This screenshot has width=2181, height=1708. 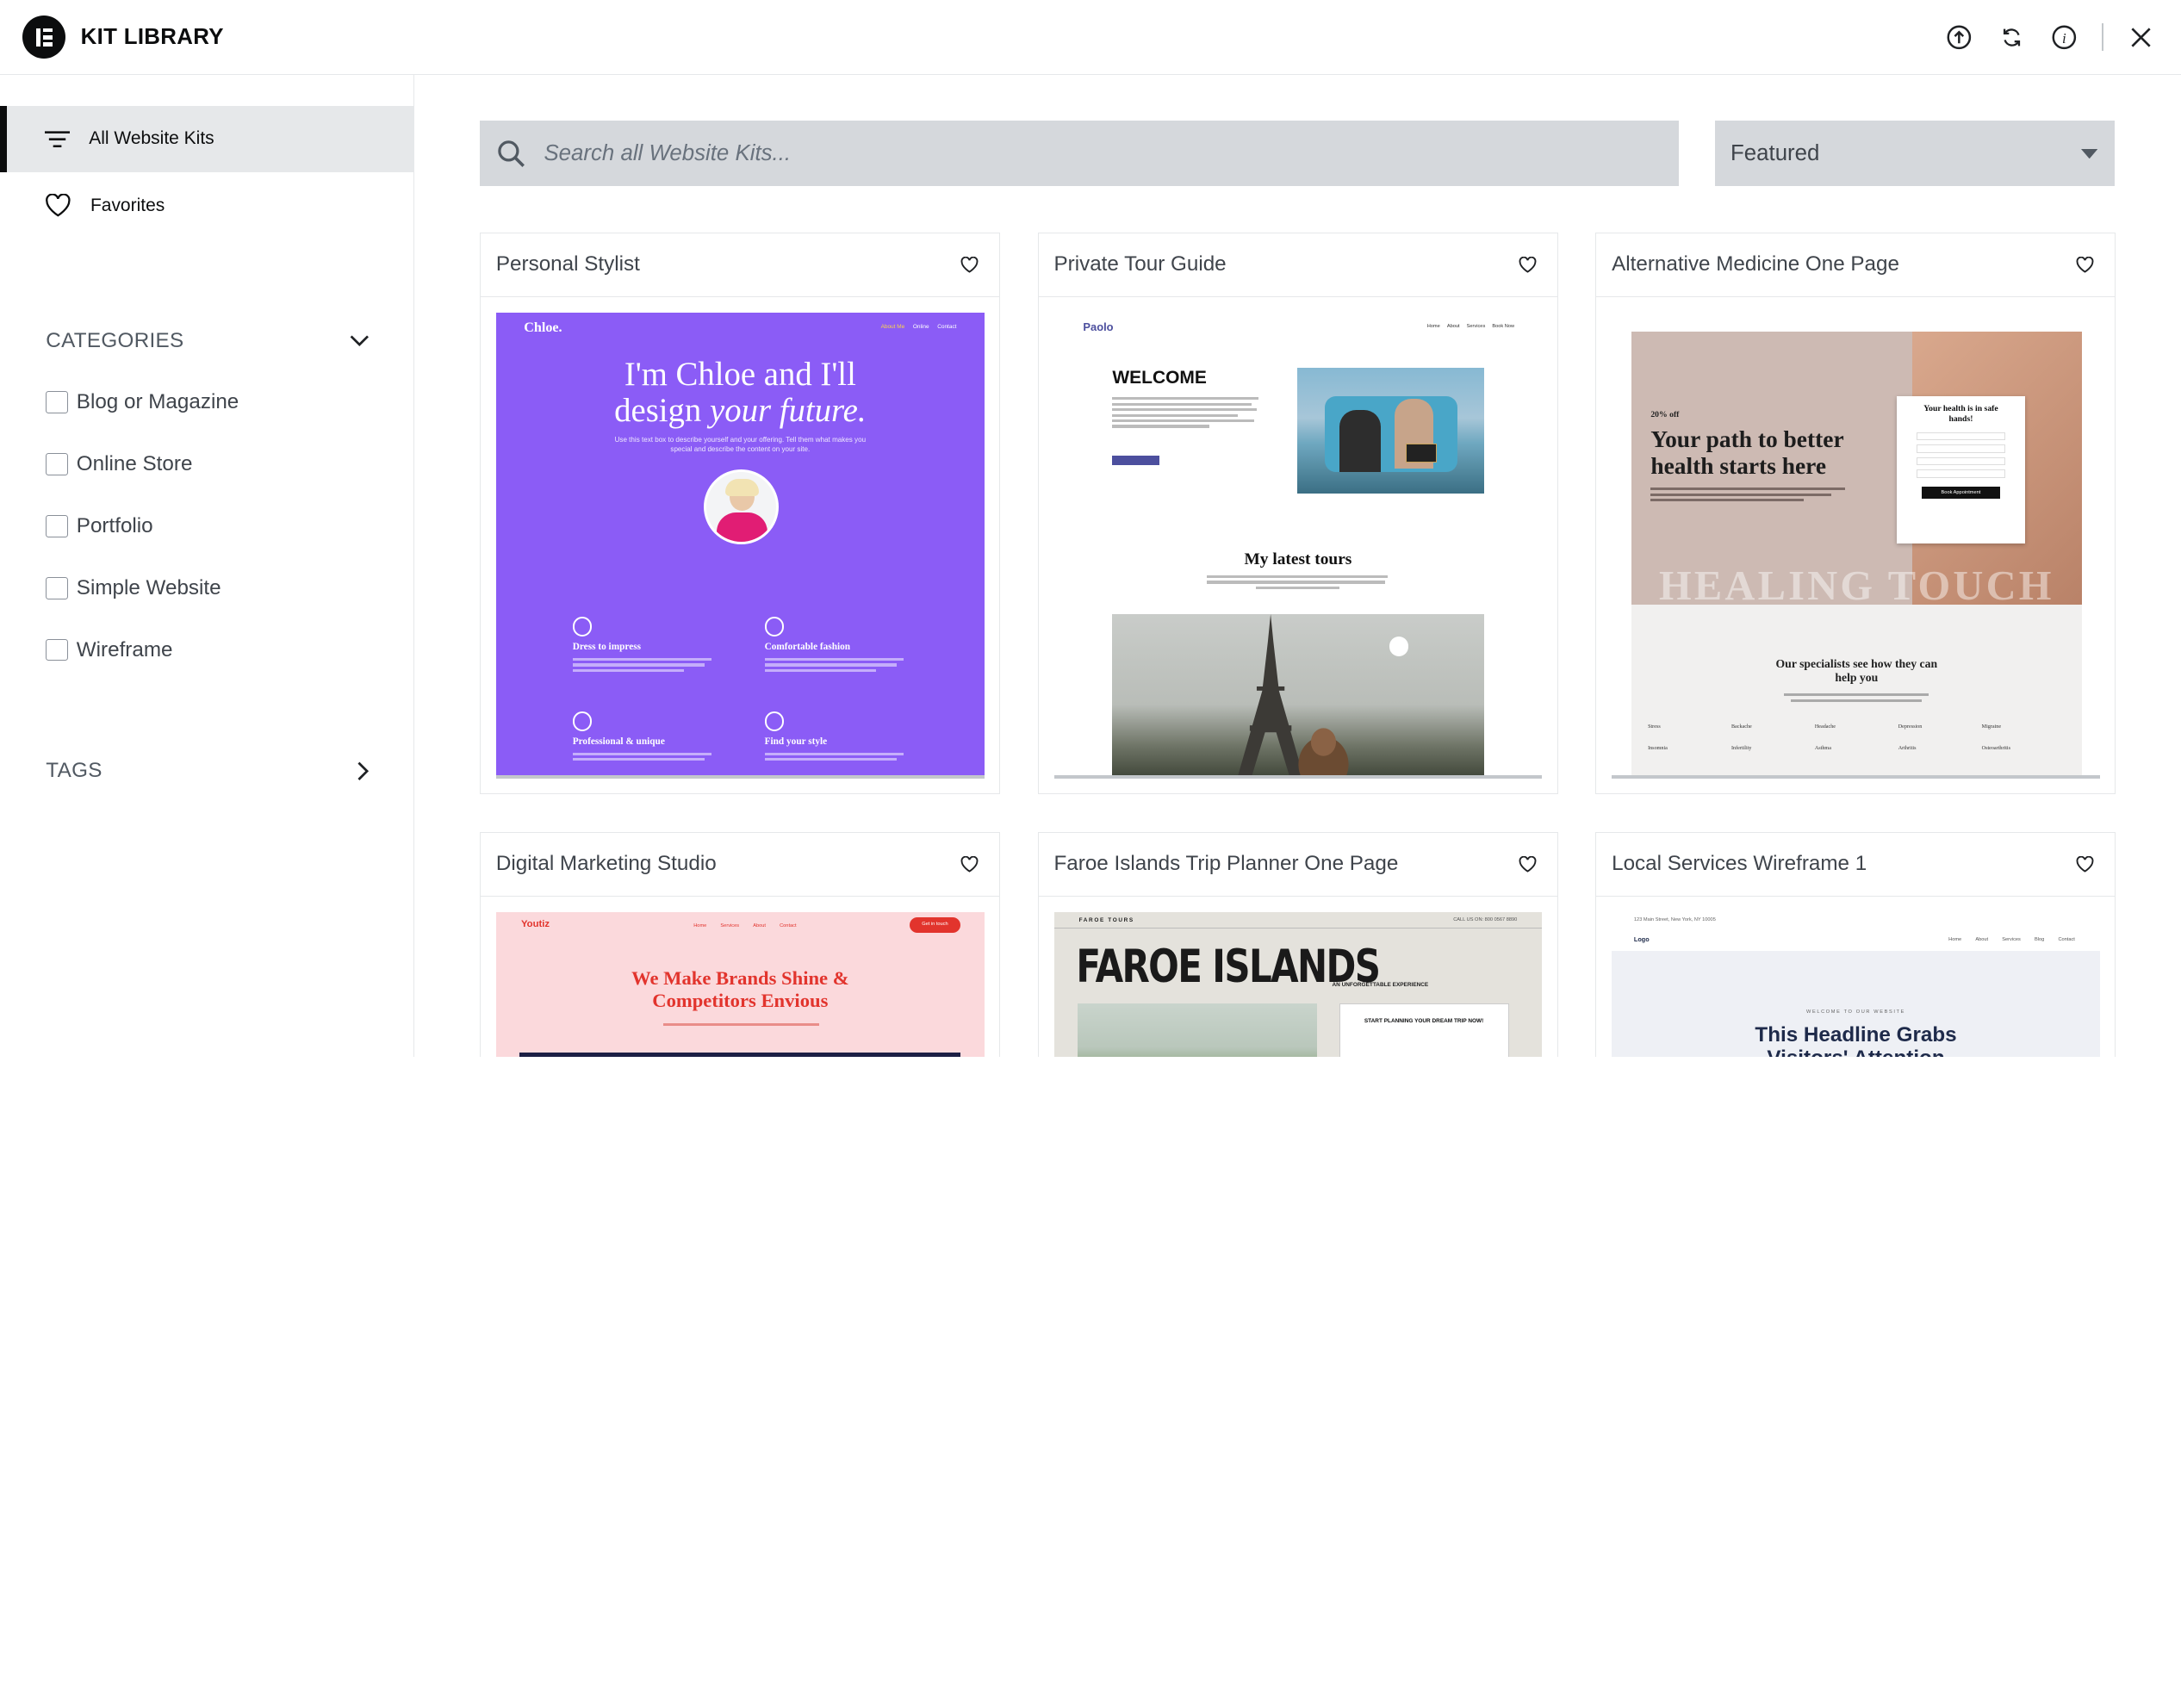 What do you see at coordinates (115, 340) in the screenshot?
I see `categories-heading: CATEGORIES` at bounding box center [115, 340].